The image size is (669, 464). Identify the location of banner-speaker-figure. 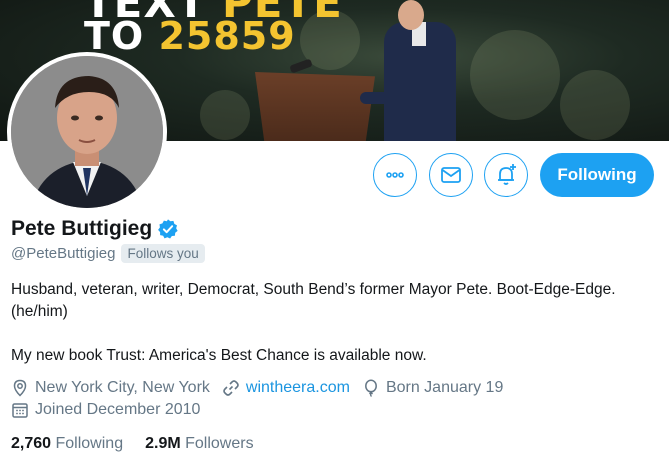
(410, 70).